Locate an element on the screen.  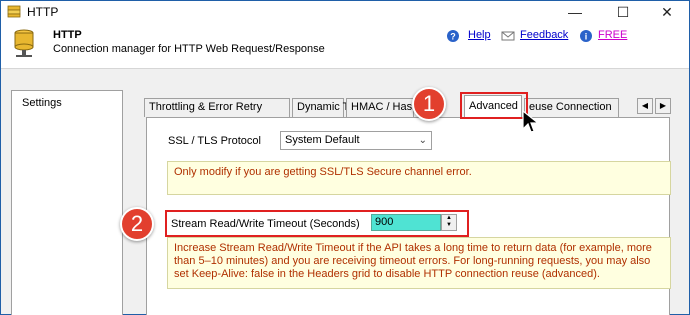
ssl-protocol-select: System Default ⌄ is located at coordinates (356, 140).